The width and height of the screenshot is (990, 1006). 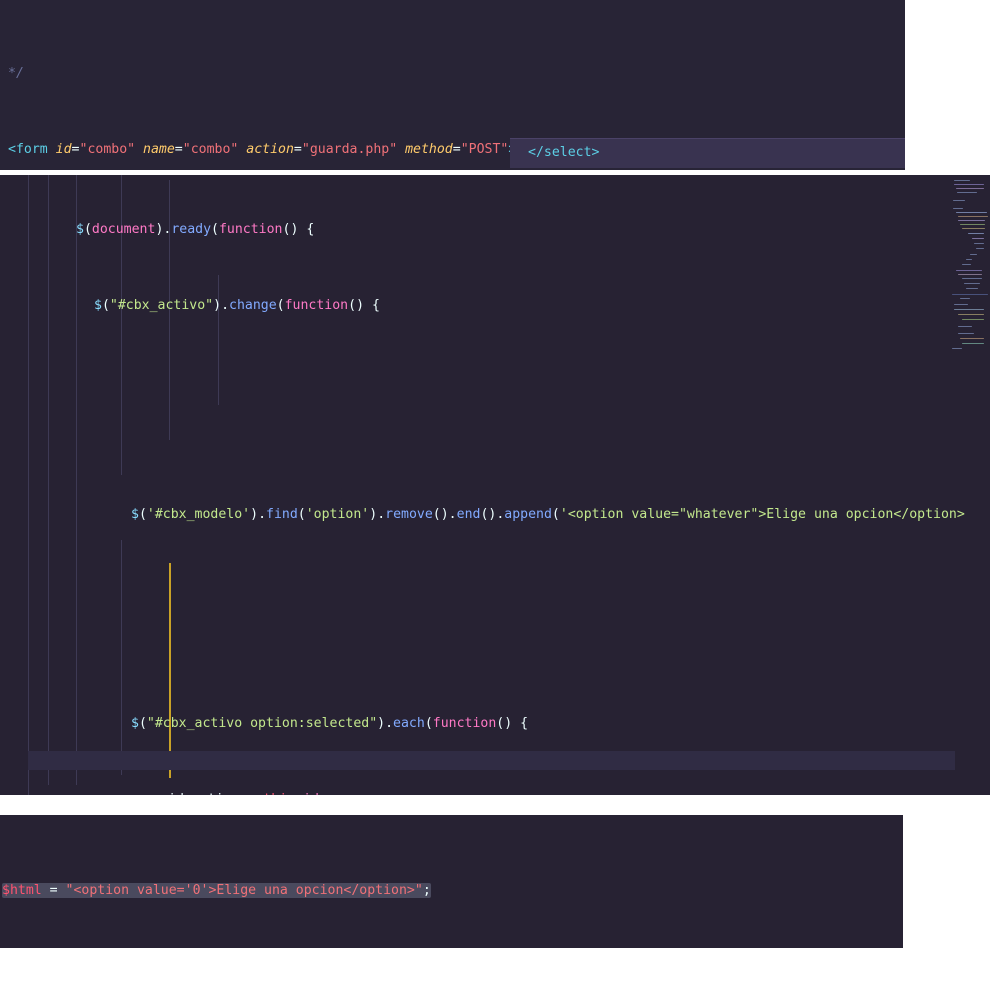 What do you see at coordinates (474, 792) in the screenshot?
I see `code-line: id_activo = this.id` at bounding box center [474, 792].